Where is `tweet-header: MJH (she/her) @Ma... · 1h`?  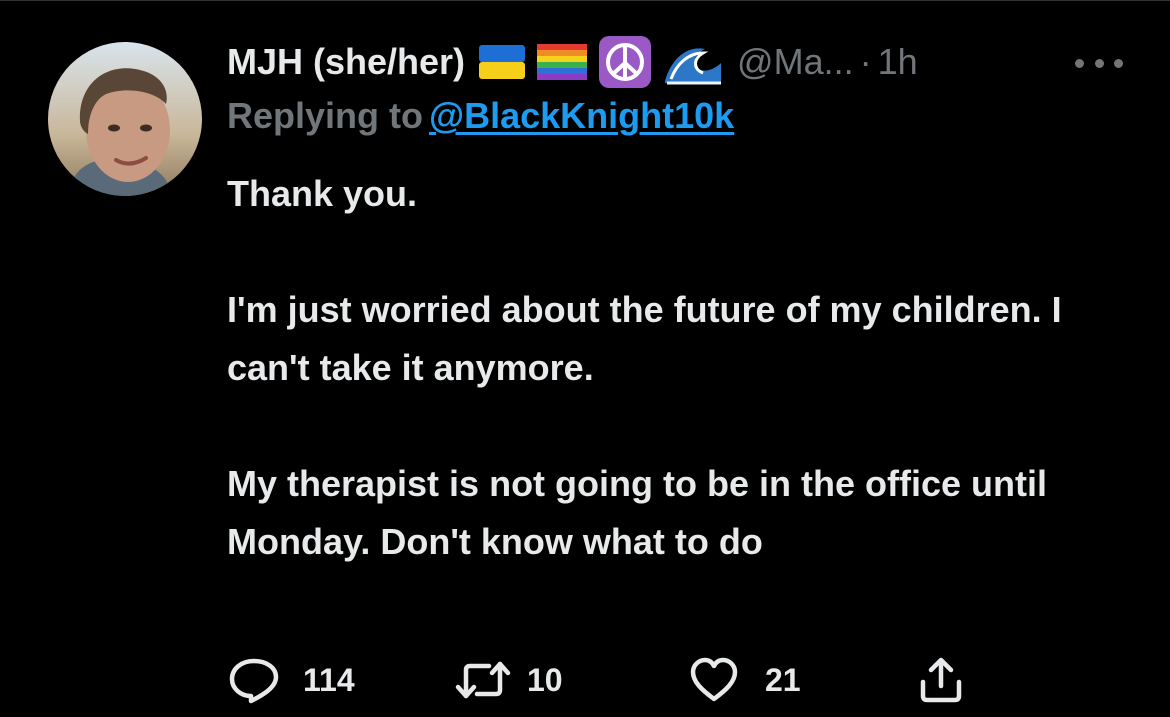 tweet-header: MJH (she/her) @Ma... · 1h is located at coordinates (677, 62).